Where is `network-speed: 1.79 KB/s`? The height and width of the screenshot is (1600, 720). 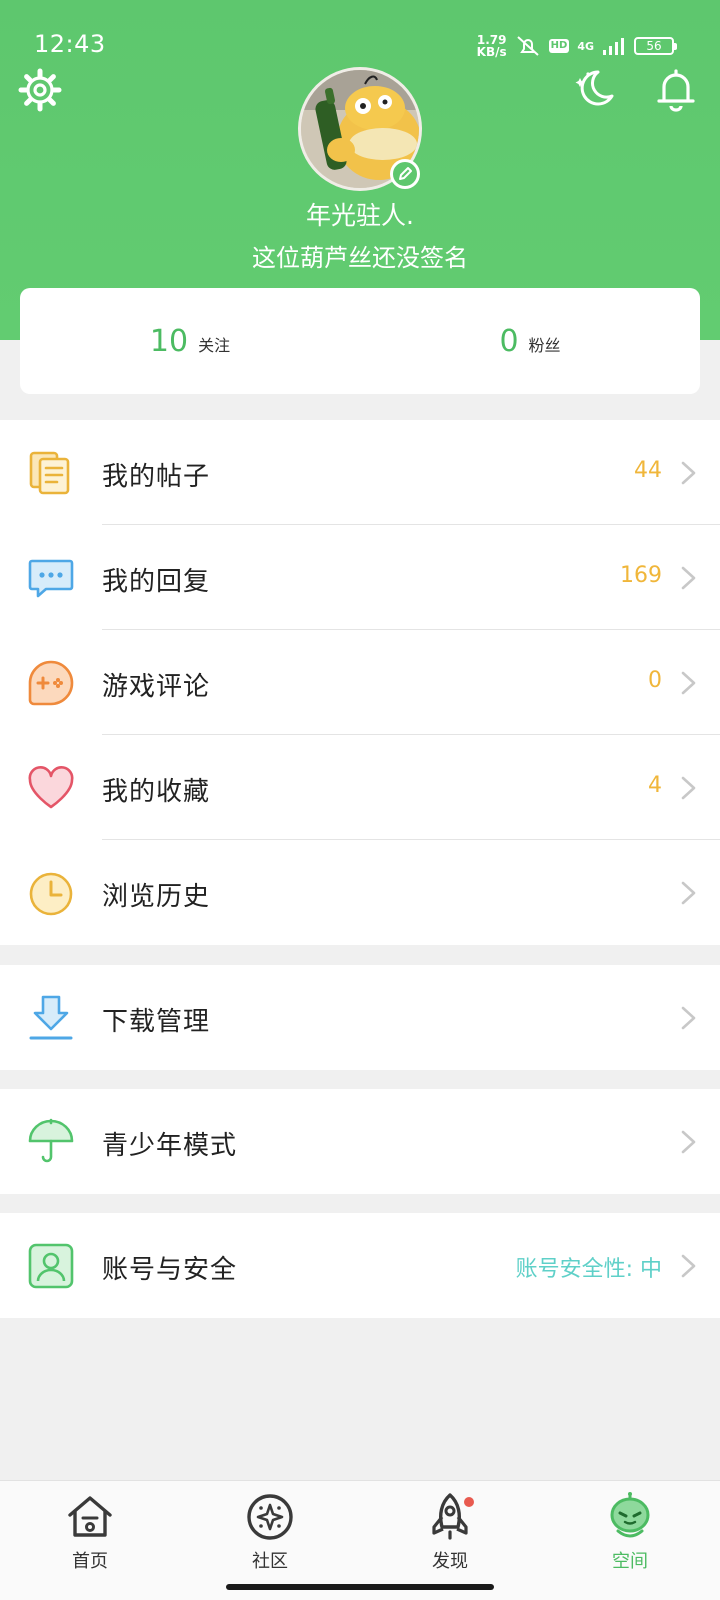
network-speed: 1.79 KB/s is located at coordinates (492, 46).